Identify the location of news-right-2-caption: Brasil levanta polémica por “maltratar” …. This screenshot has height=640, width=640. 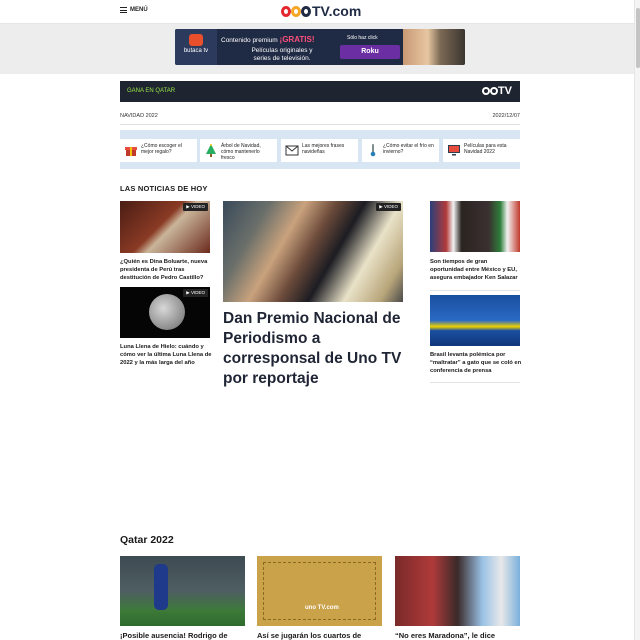
(476, 363).